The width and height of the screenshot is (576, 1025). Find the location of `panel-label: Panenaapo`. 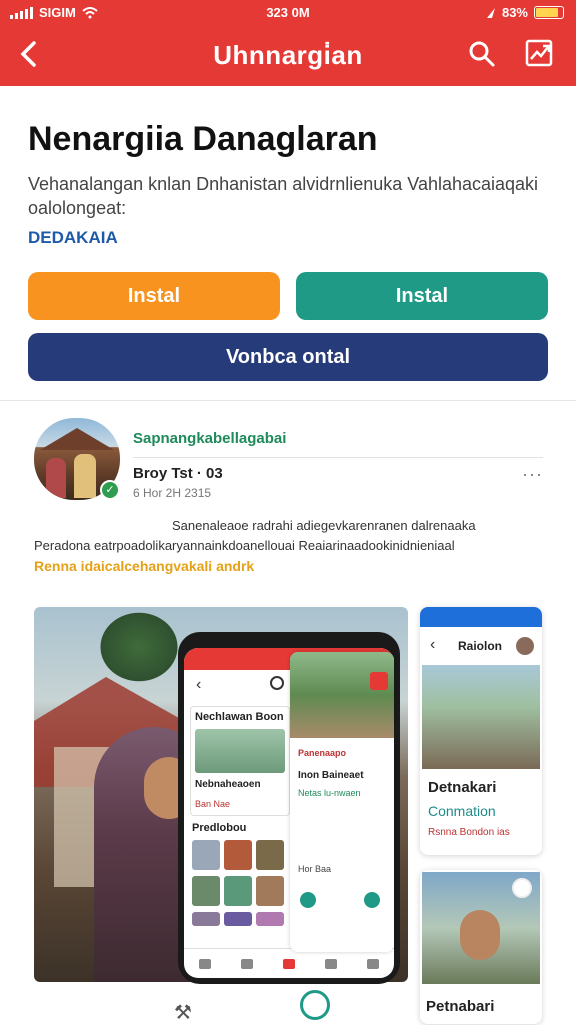

panel-label: Panenaapo is located at coordinates (322, 753).